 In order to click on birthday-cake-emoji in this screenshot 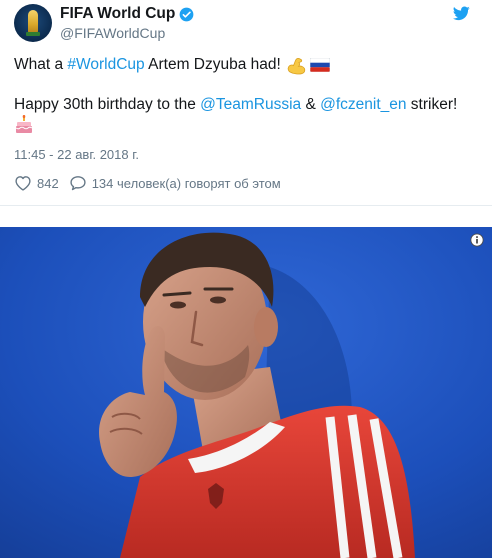, I will do `click(24, 124)`.